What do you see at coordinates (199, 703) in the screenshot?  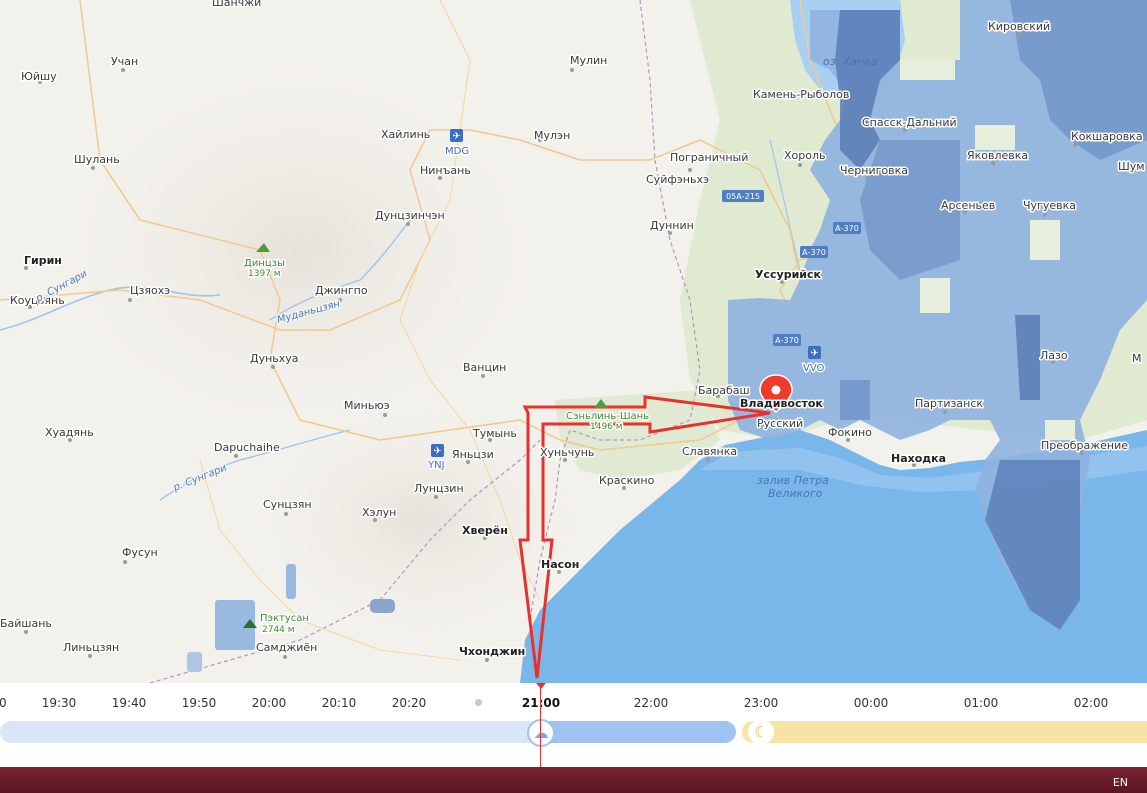 I see `time-tick: 19:50` at bounding box center [199, 703].